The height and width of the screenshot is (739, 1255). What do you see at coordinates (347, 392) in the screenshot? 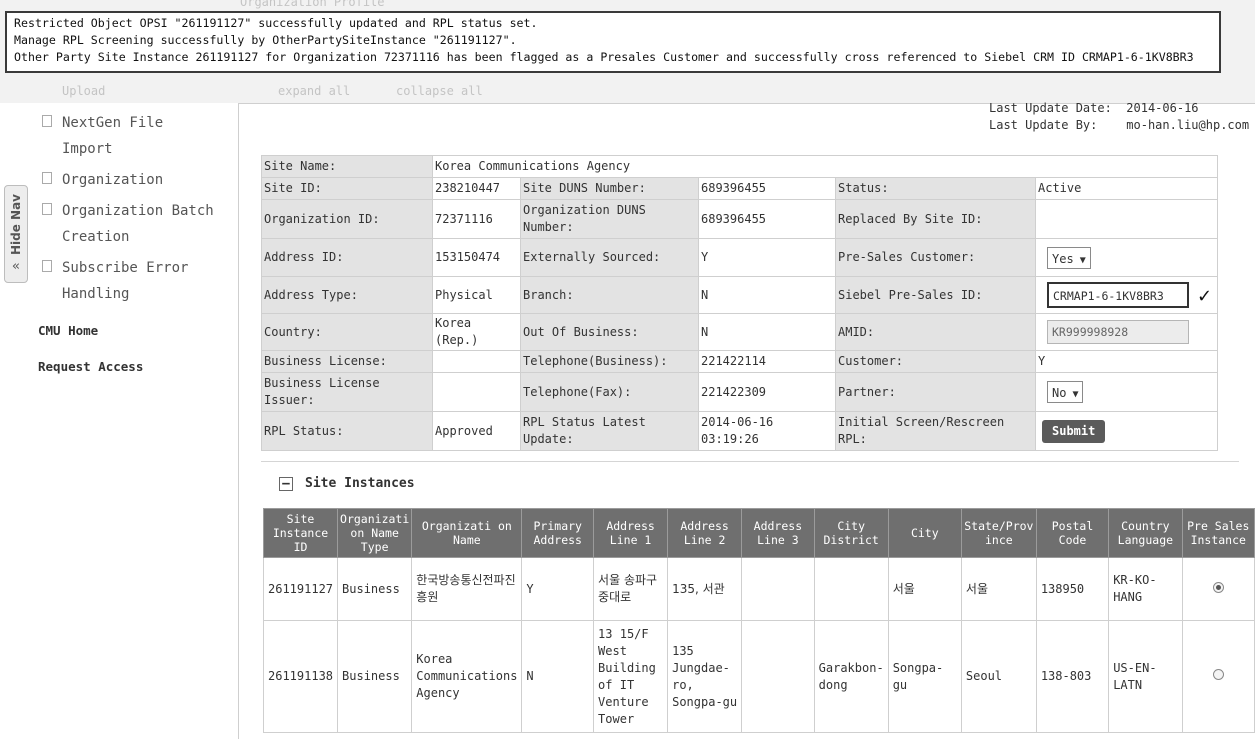
I see `business-license-issuer-label: Business License Issuer:` at bounding box center [347, 392].